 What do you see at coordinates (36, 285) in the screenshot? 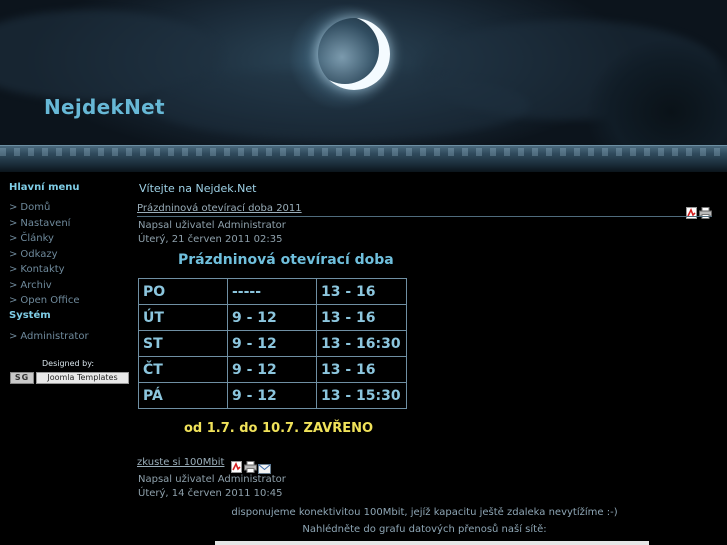
I see `sidebar-item-label: Archiv` at bounding box center [36, 285].